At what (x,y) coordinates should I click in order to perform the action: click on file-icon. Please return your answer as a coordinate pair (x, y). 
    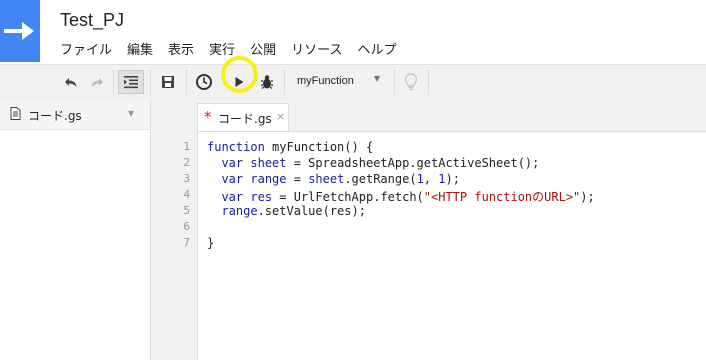
    Looking at the image, I should click on (15, 113).